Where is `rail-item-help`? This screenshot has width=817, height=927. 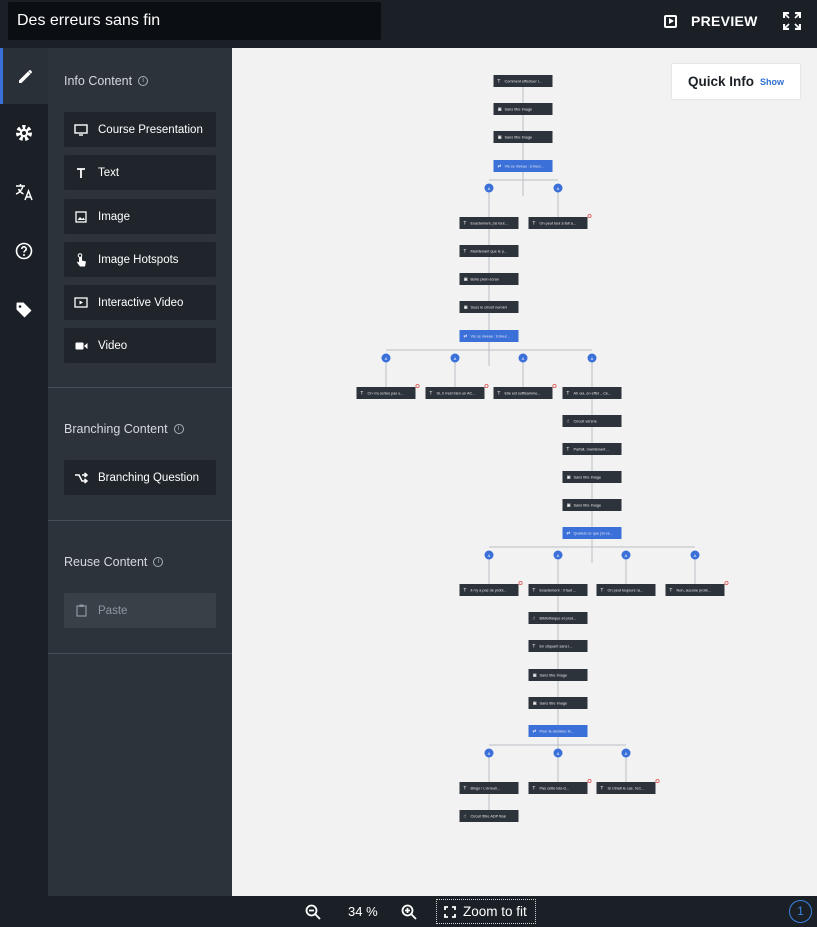 rail-item-help is located at coordinates (24, 251).